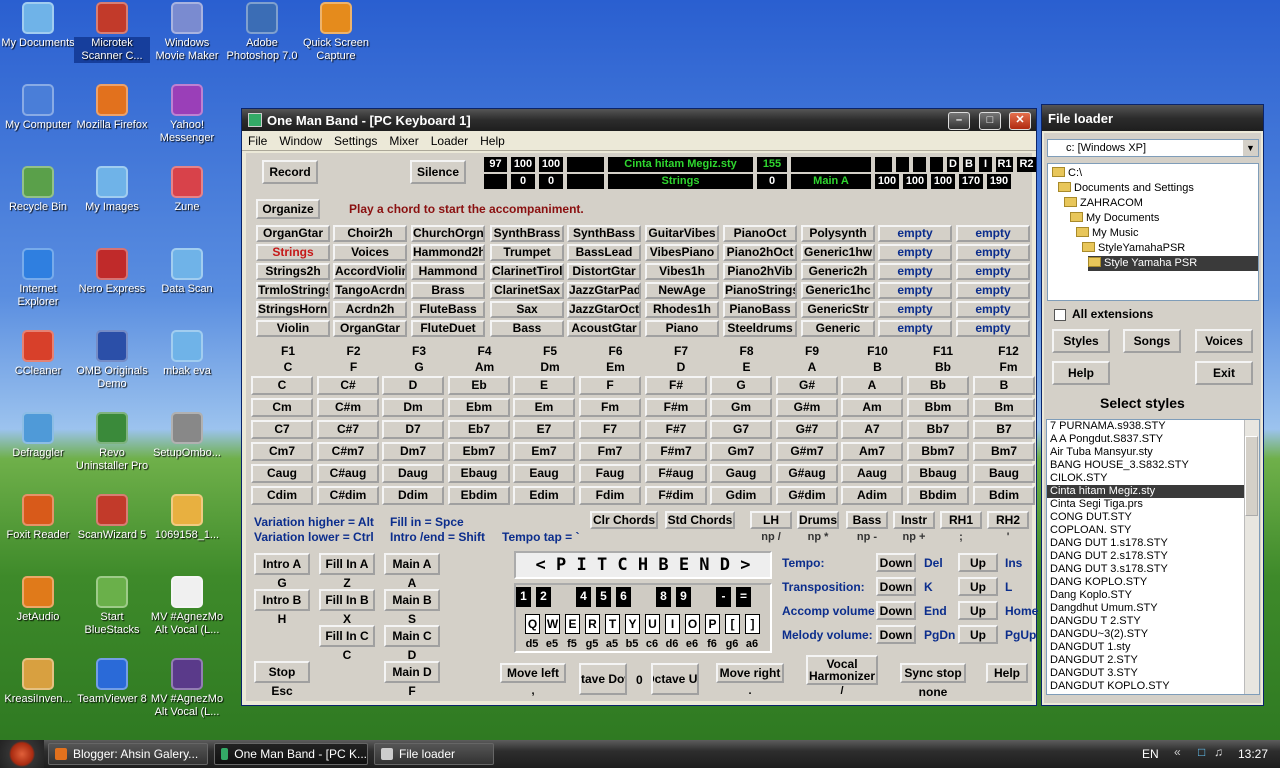 The image size is (1280, 768). Describe the element at coordinates (282, 451) in the screenshot. I see `chord-button: Cm7` at that location.